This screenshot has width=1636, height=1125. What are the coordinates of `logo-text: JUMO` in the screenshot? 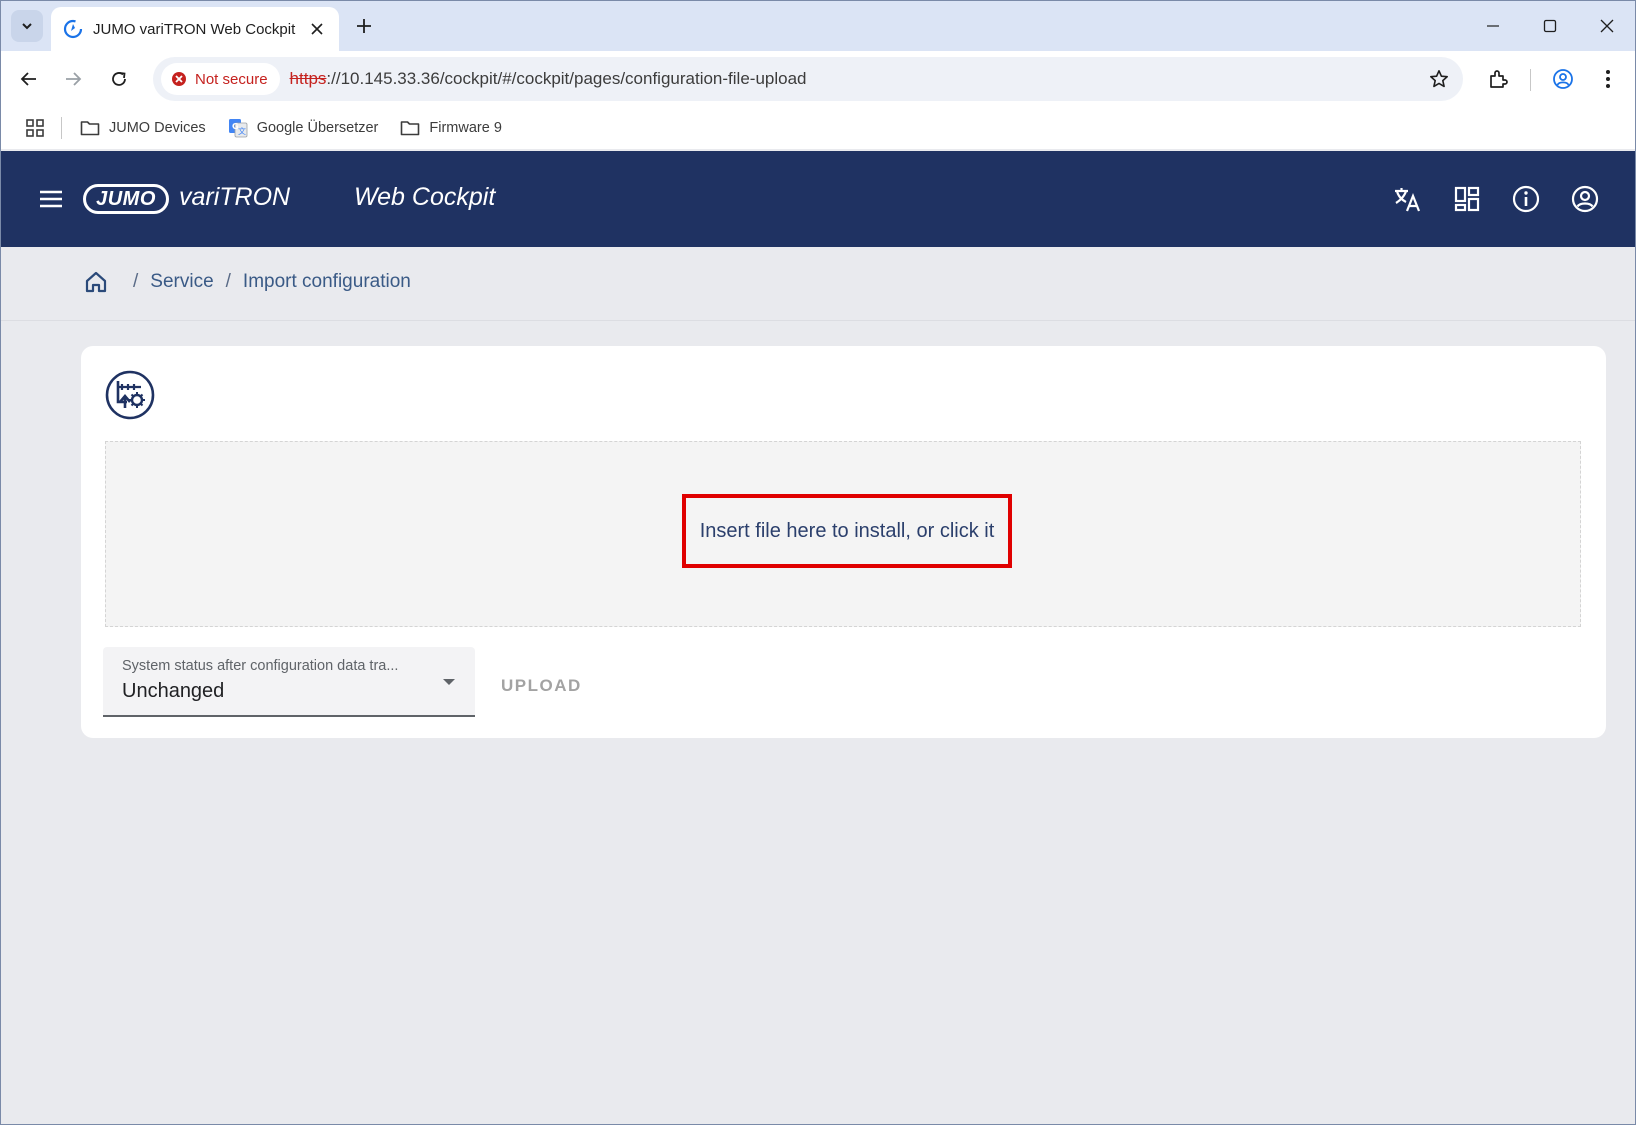 It's located at (126, 199).